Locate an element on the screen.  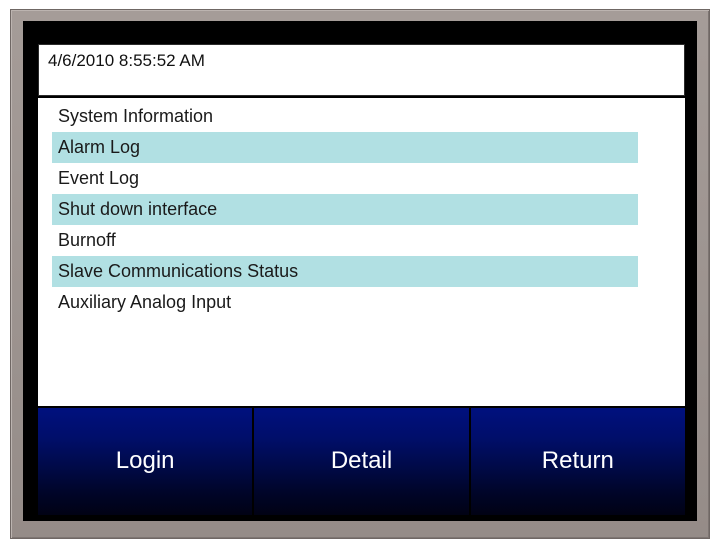
timestamp: 4/6/2010 8:55:52 AM is located at coordinates (126, 60).